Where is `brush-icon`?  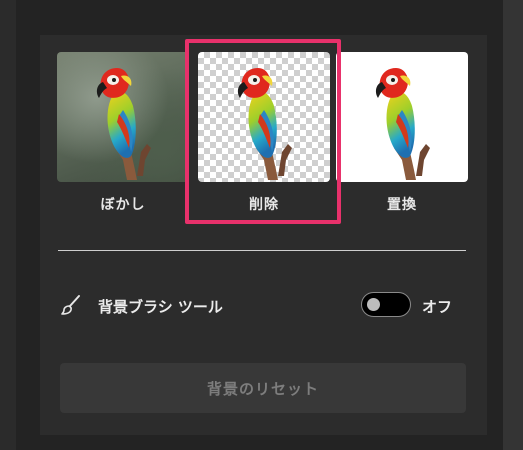
brush-icon is located at coordinates (71, 305).